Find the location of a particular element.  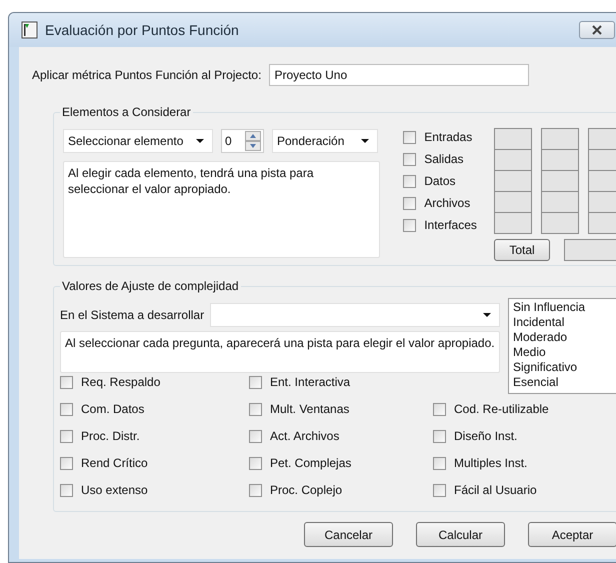

factor-checkbox: Multiples Inst. is located at coordinates (491, 463).